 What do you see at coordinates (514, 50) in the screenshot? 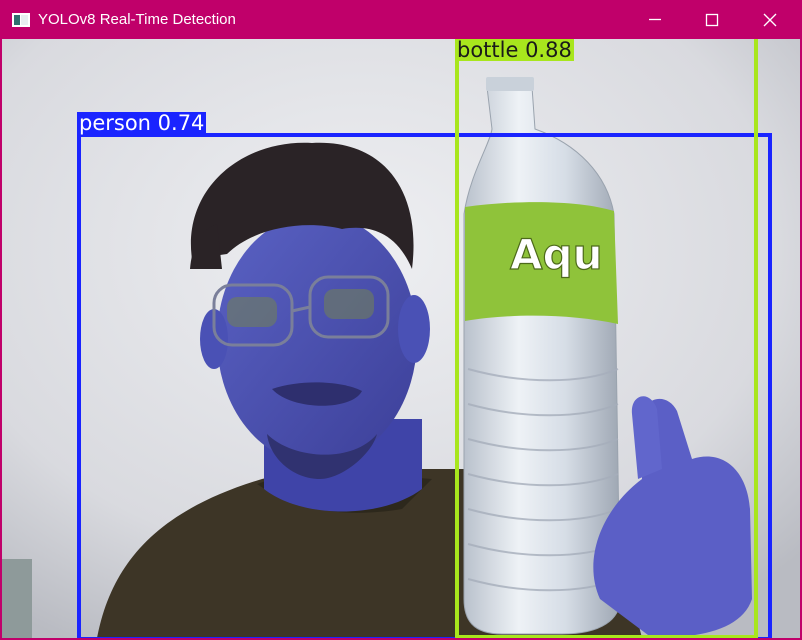
I see `bottle-detection-label: bottle 0.88` at bounding box center [514, 50].